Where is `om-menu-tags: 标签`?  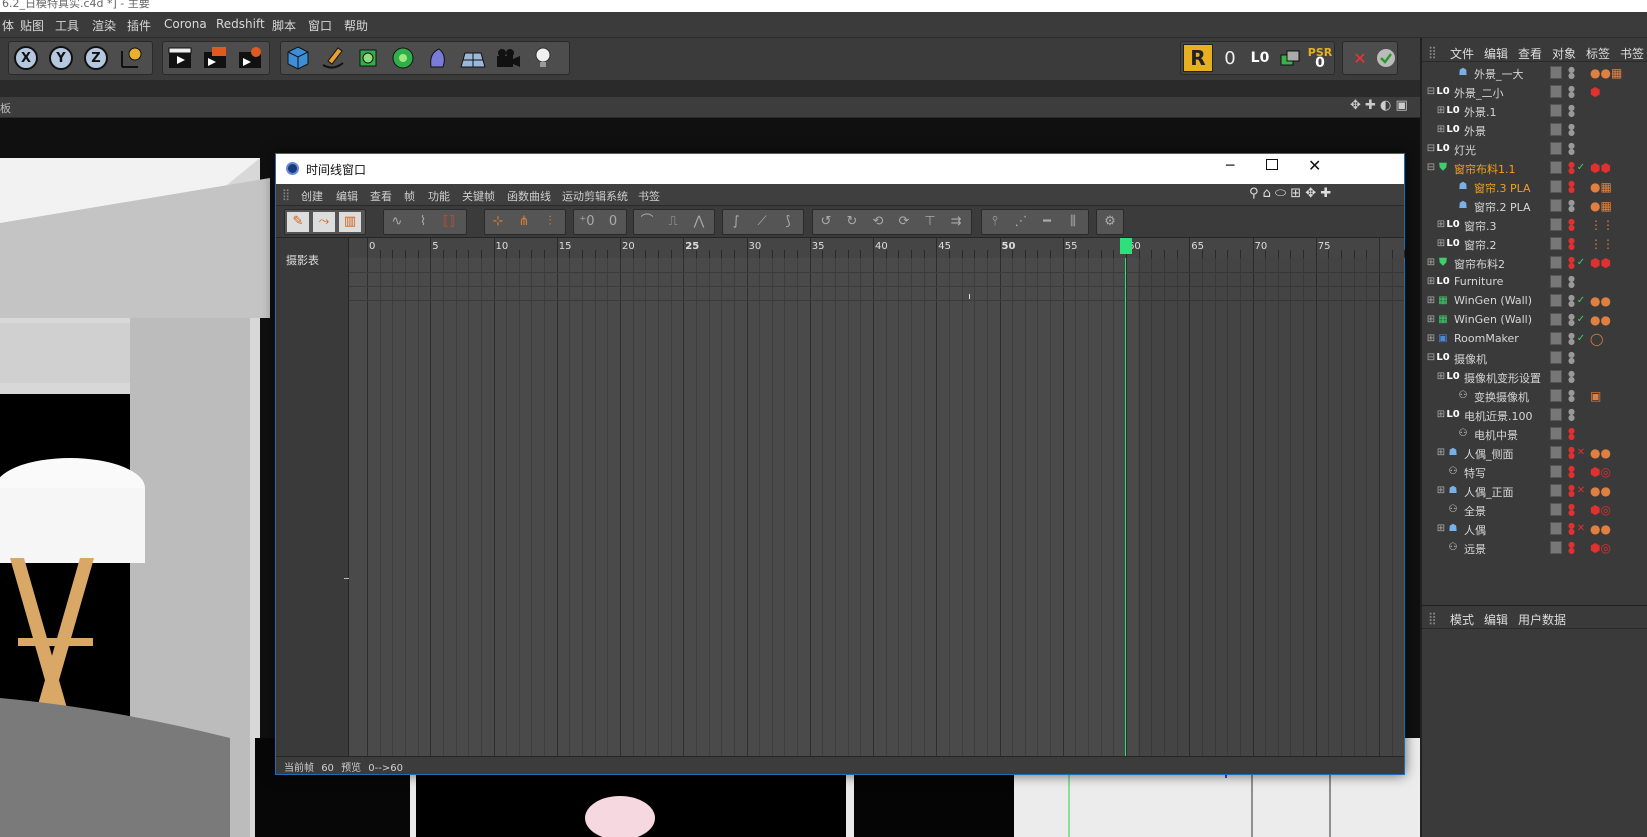 om-menu-tags: 标签 is located at coordinates (1598, 53).